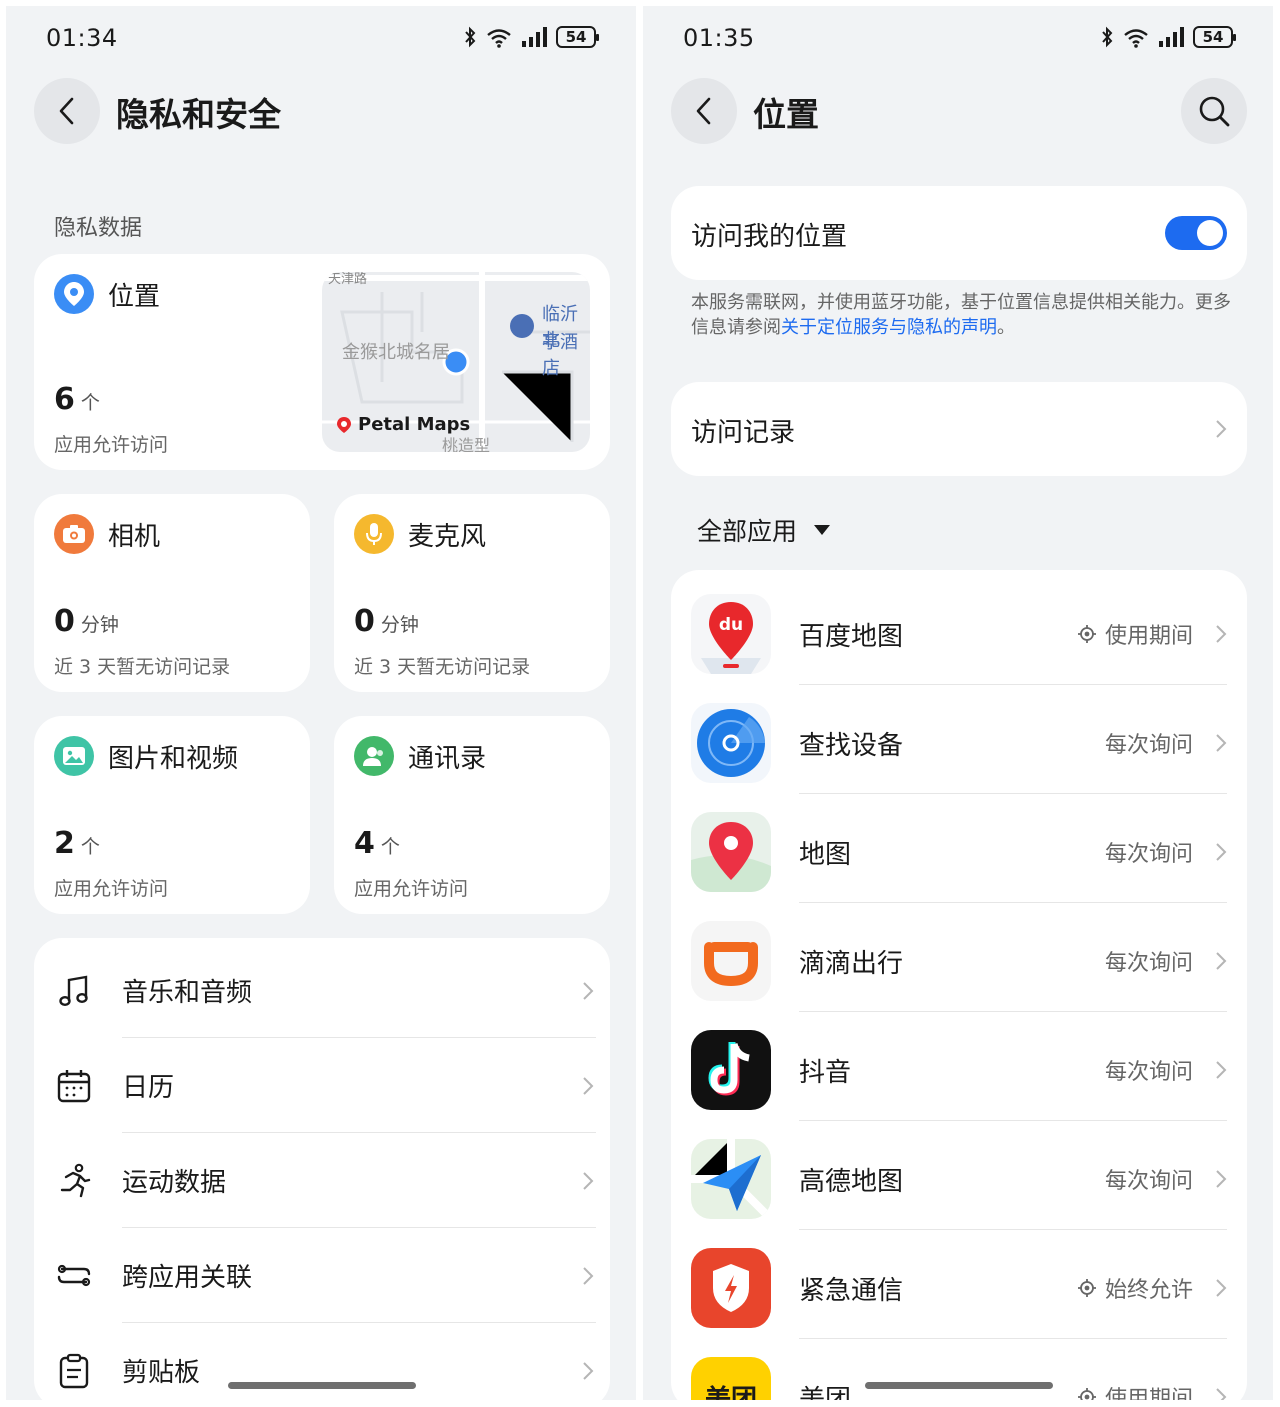  What do you see at coordinates (322, 990) in the screenshot?
I see `list-item-music-audio: 音乐和音频` at bounding box center [322, 990].